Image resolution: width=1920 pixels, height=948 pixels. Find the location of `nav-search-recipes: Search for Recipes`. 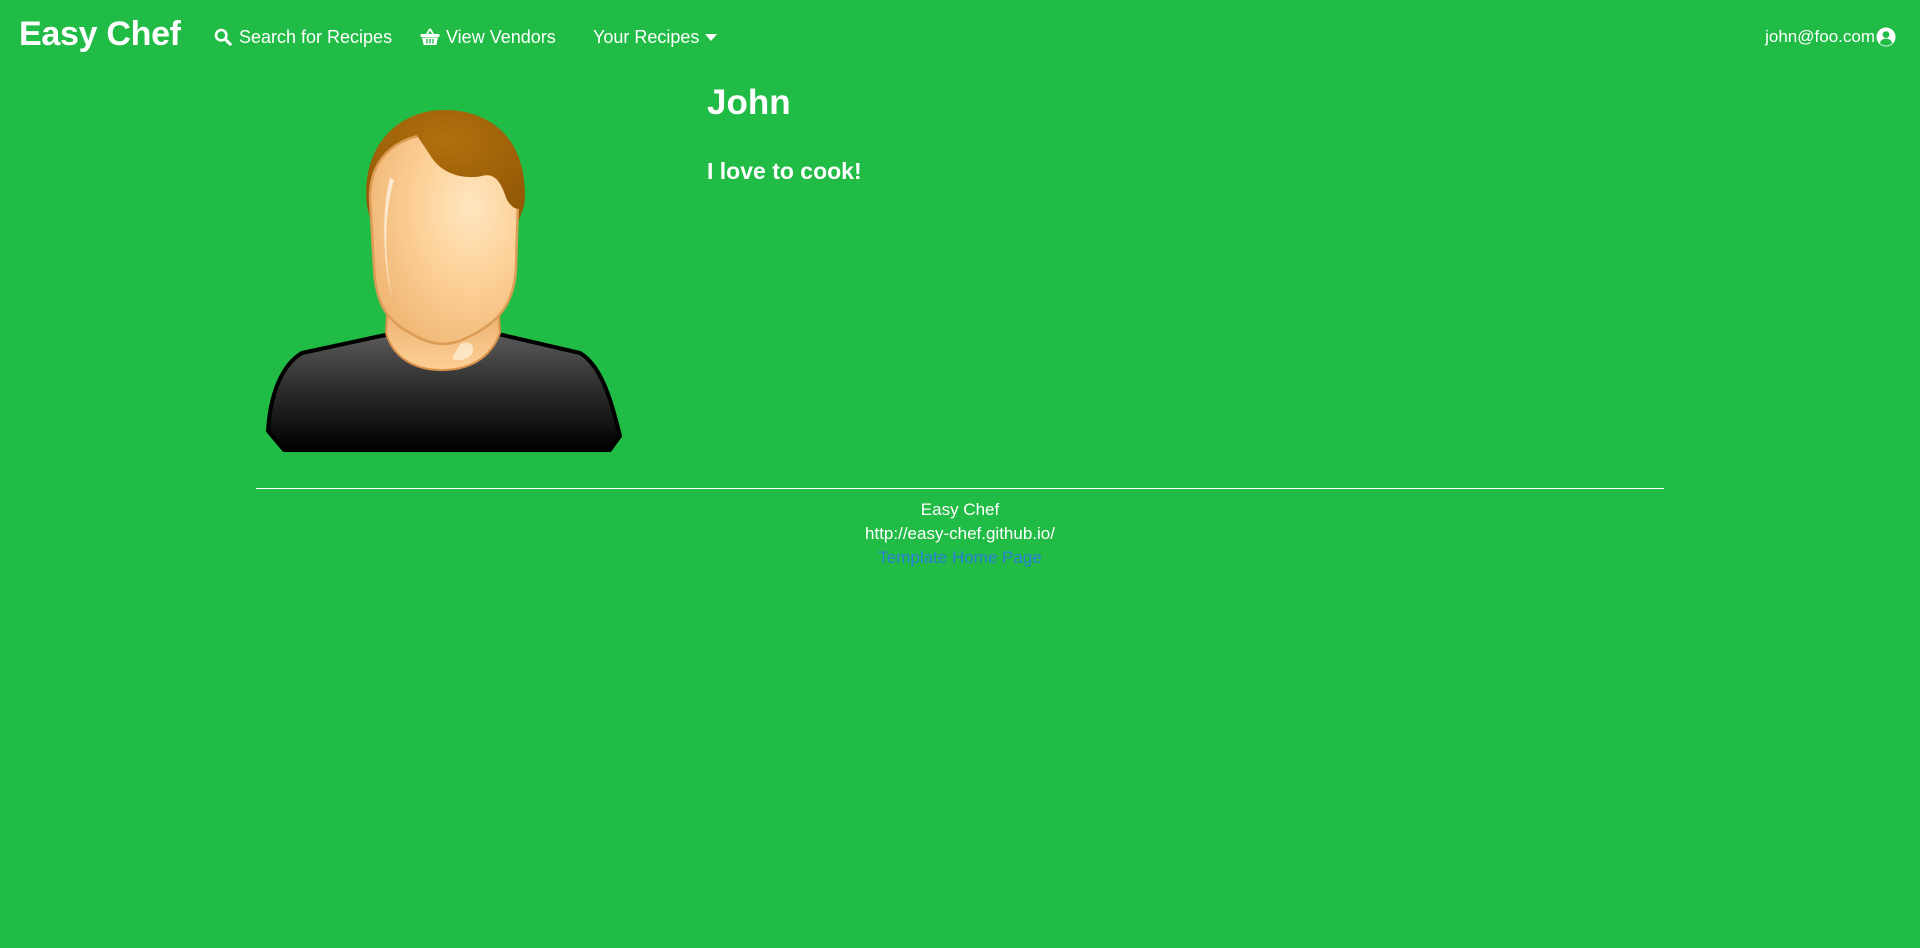

nav-search-recipes: Search for Recipes is located at coordinates (302, 37).